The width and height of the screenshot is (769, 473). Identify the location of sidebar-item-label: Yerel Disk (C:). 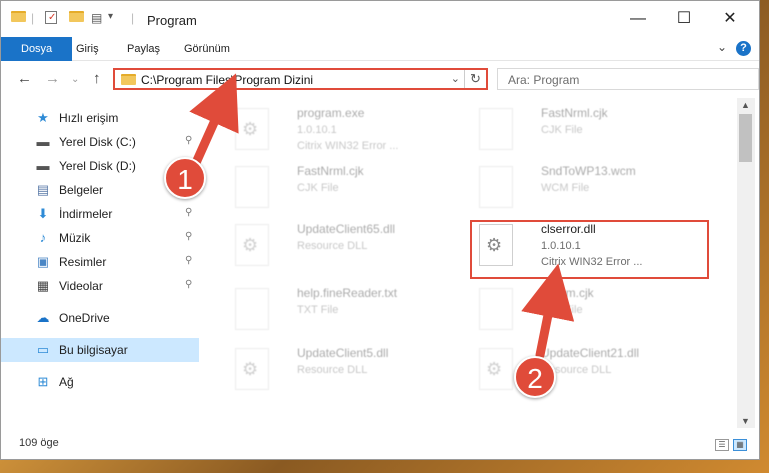
(97, 142).